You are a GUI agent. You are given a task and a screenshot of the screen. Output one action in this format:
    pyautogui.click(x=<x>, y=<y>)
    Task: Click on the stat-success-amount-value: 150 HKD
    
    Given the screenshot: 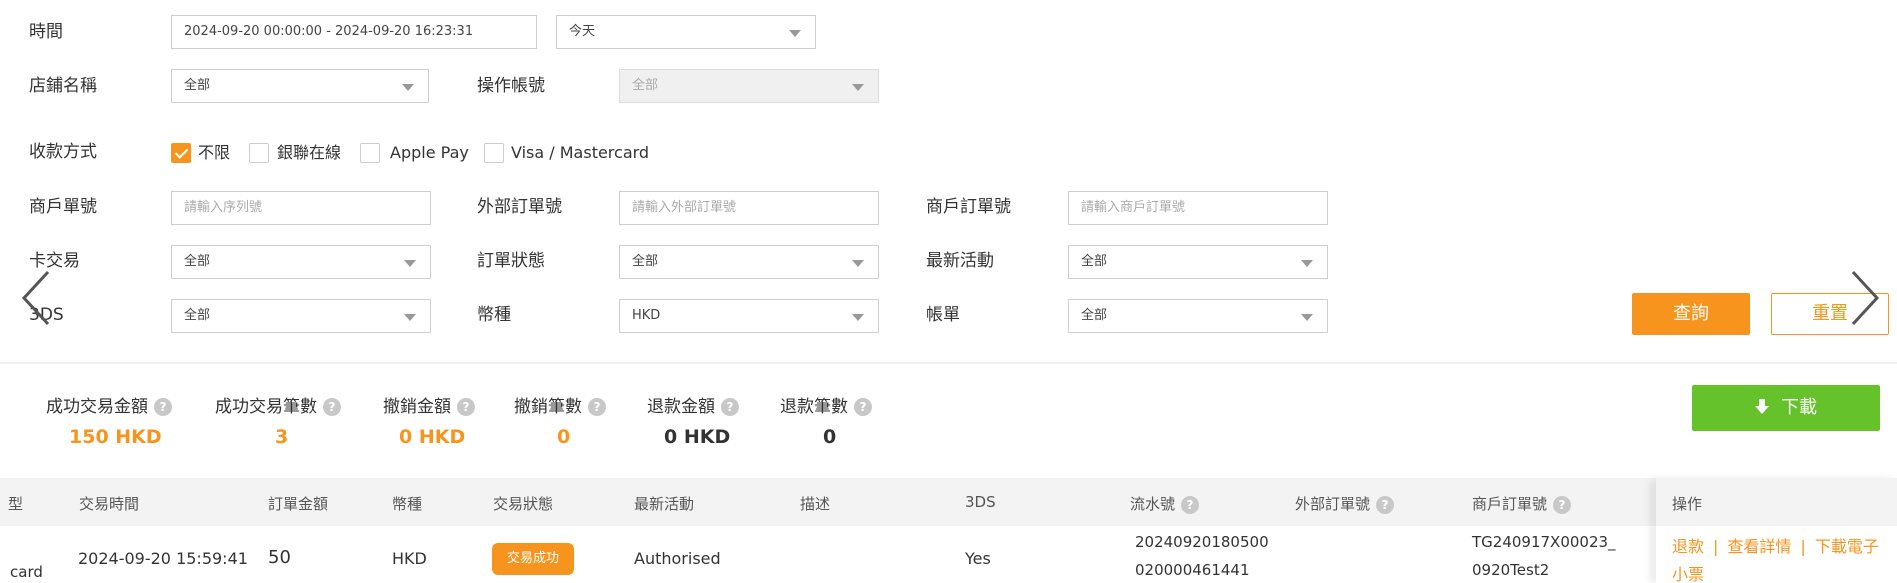 What is the action you would take?
    pyautogui.click(x=115, y=437)
    